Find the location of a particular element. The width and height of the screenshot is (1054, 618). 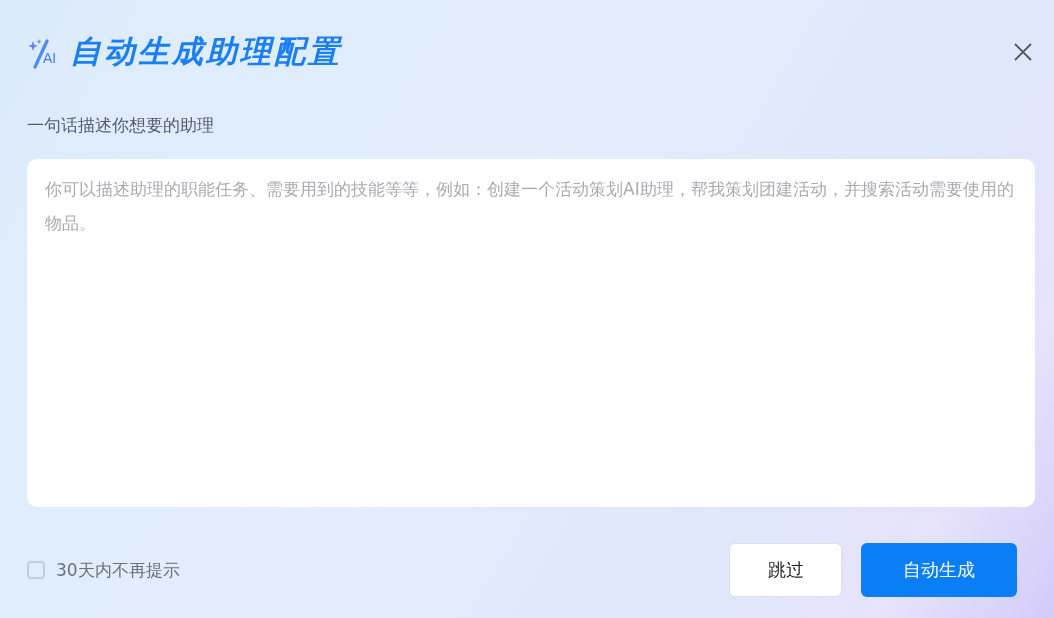

dialog-title: 自动生成助理配置 is located at coordinates (207, 51).